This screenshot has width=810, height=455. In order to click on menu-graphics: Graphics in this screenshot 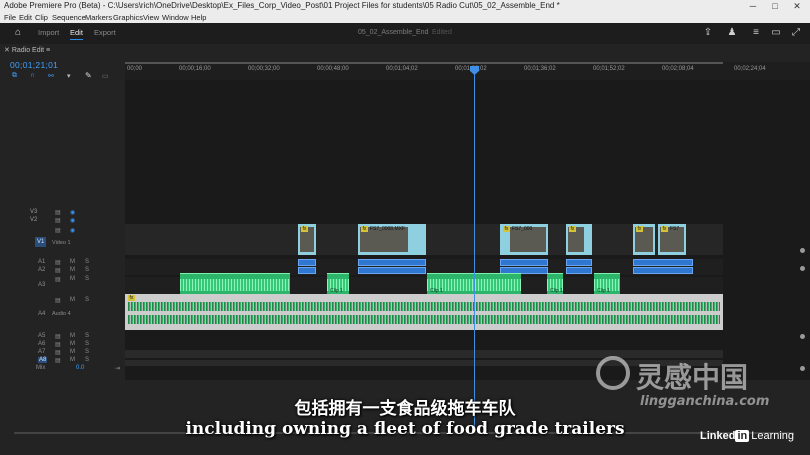, I will do `click(128, 17)`.